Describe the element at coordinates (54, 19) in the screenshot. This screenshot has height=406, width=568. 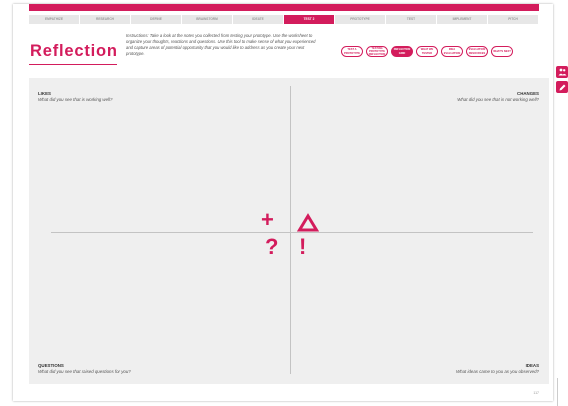
I see `progress-step: Empathize` at that location.